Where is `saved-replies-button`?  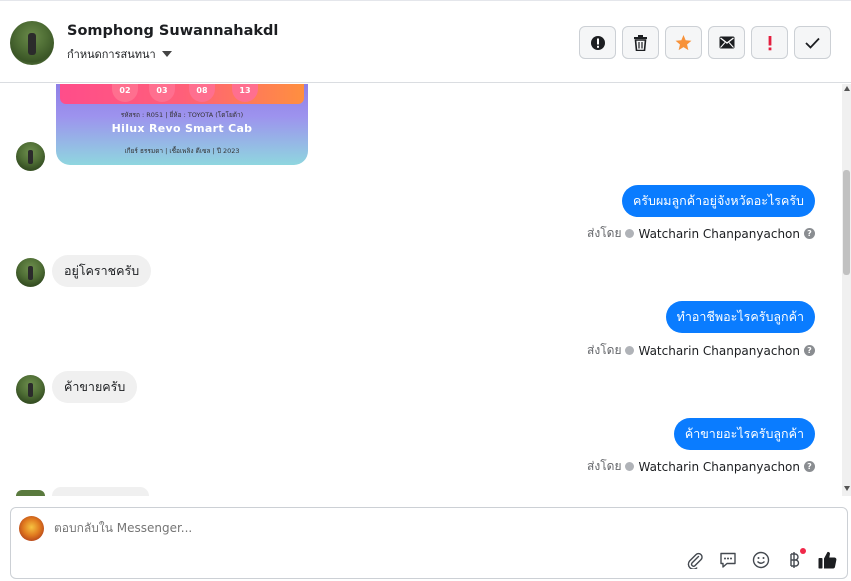
saved-replies-button is located at coordinates (728, 560).